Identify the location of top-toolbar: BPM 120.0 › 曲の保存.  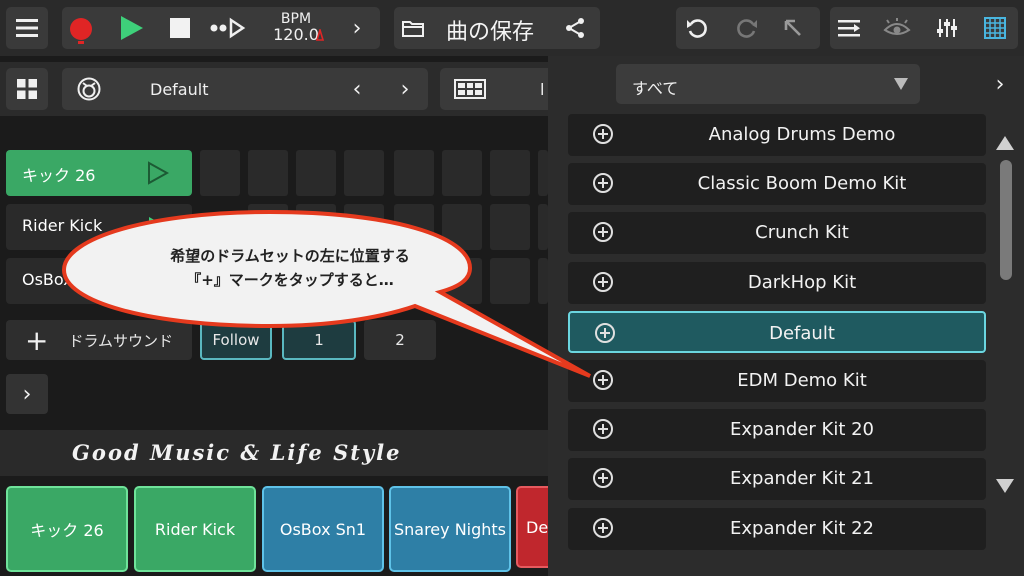
(512, 28).